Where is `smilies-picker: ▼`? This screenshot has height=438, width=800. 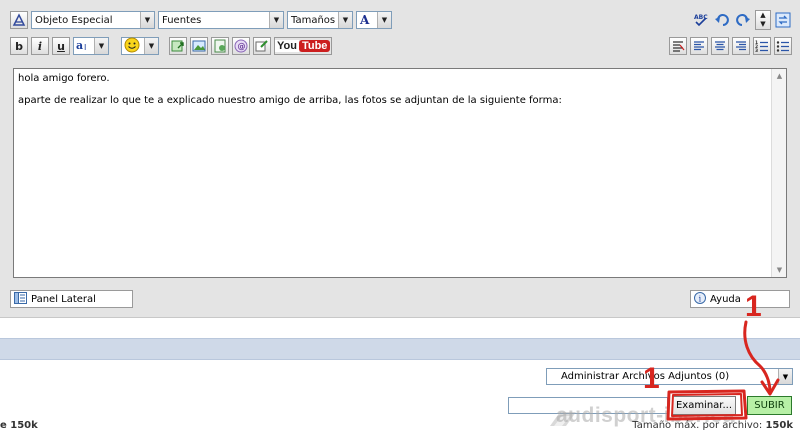
smilies-picker: ▼ is located at coordinates (140, 46).